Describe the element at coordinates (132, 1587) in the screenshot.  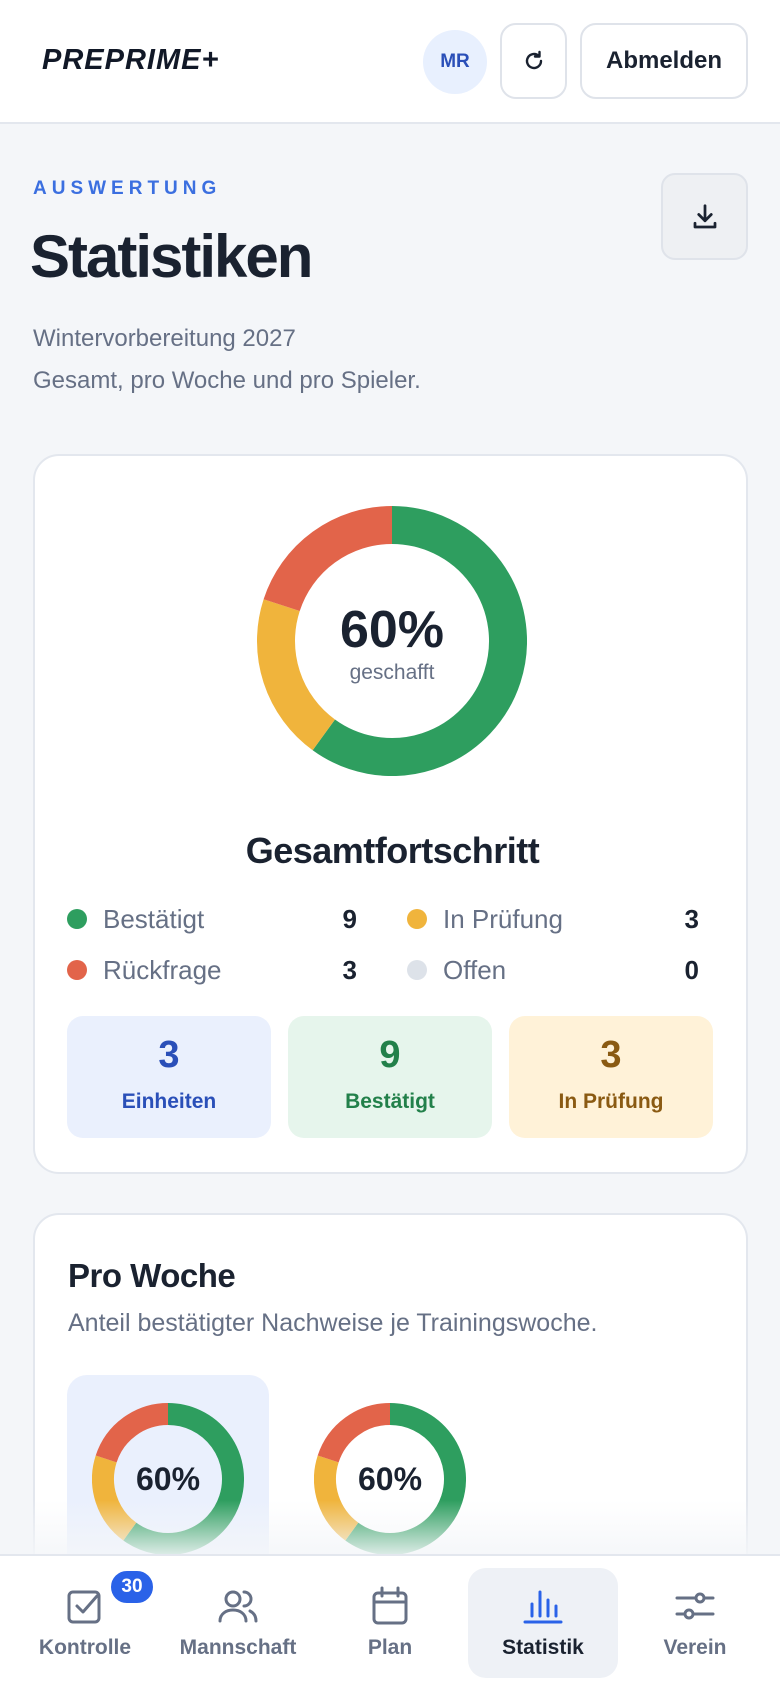
I see `notification-badge: 30` at that location.